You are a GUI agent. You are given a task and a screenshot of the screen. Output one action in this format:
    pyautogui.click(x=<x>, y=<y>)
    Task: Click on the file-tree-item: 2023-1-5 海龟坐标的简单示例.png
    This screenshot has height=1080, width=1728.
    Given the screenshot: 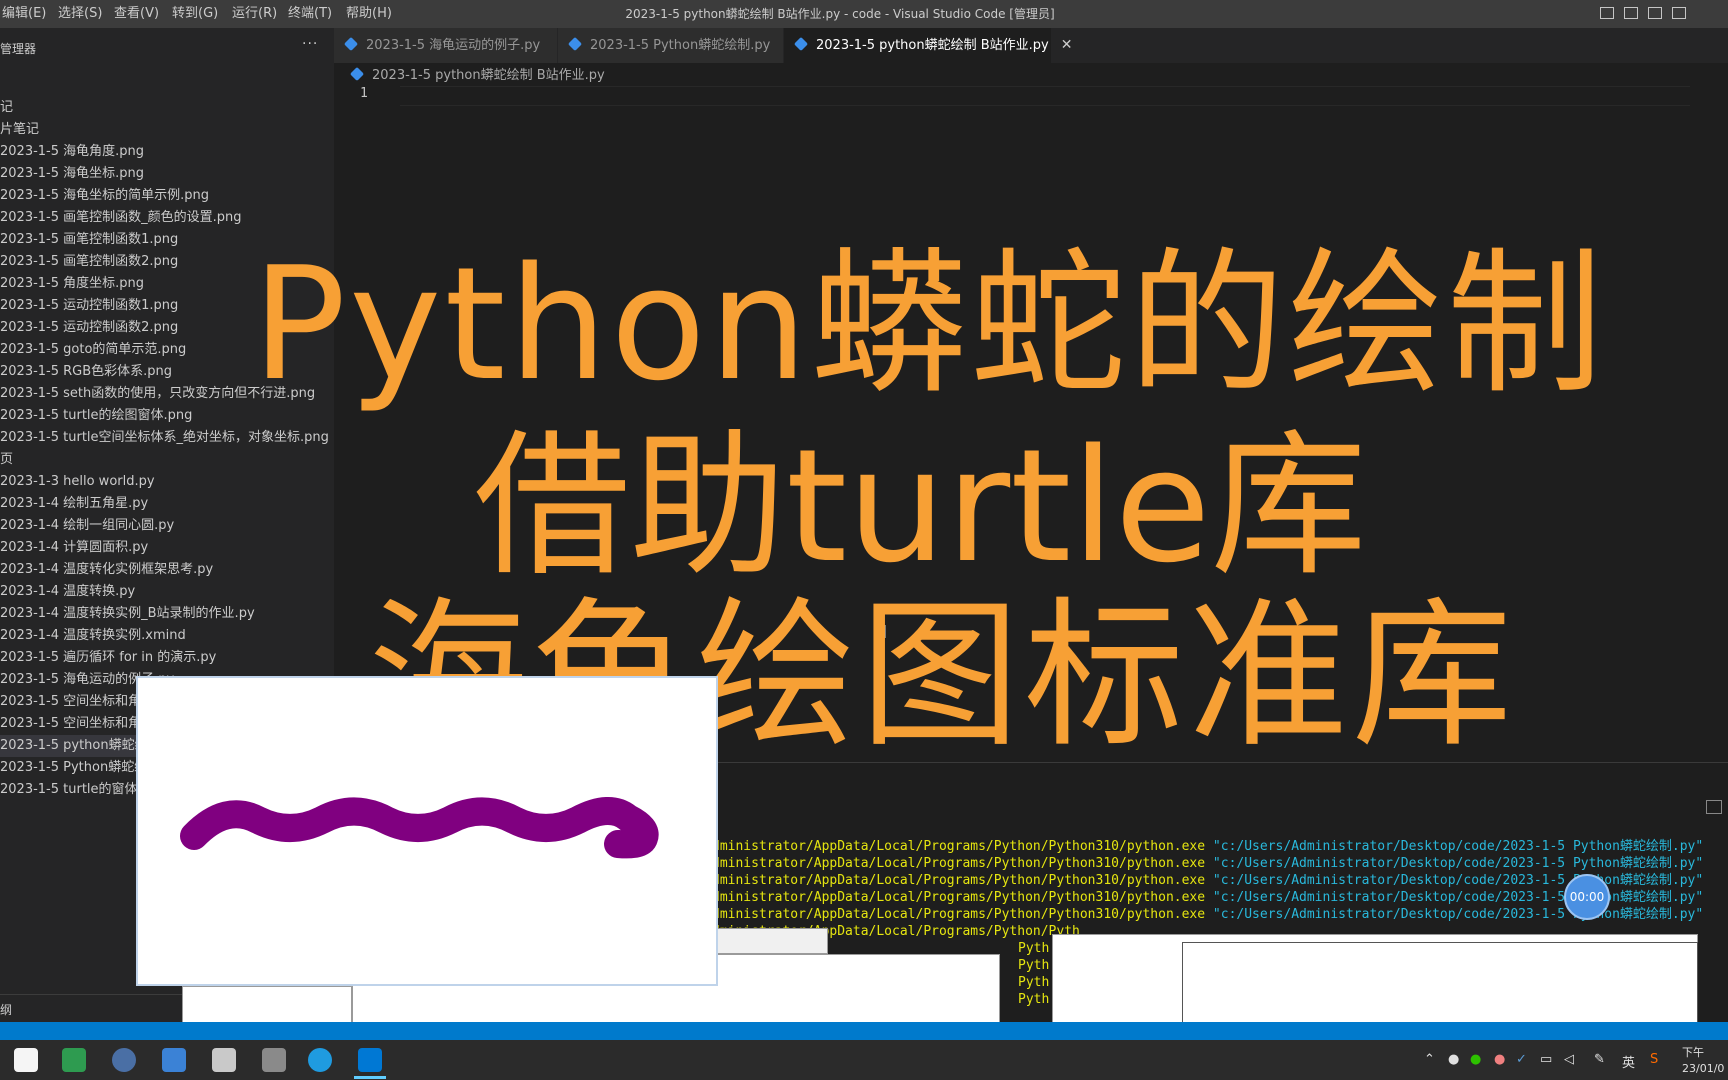 What is the action you would take?
    pyautogui.click(x=167, y=196)
    